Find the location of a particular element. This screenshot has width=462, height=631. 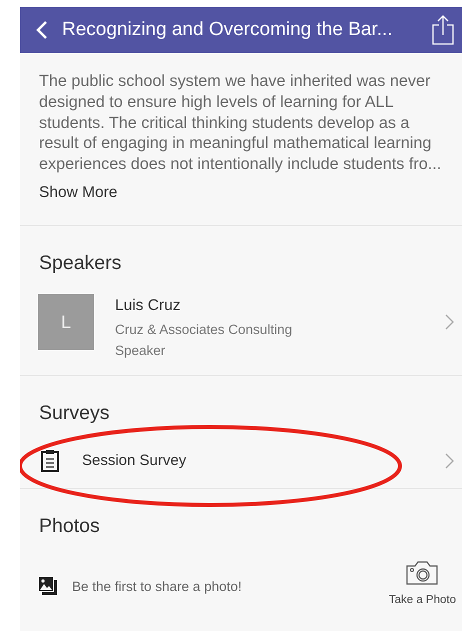

take-photo-button: Take a Photo is located at coordinates (422, 585).